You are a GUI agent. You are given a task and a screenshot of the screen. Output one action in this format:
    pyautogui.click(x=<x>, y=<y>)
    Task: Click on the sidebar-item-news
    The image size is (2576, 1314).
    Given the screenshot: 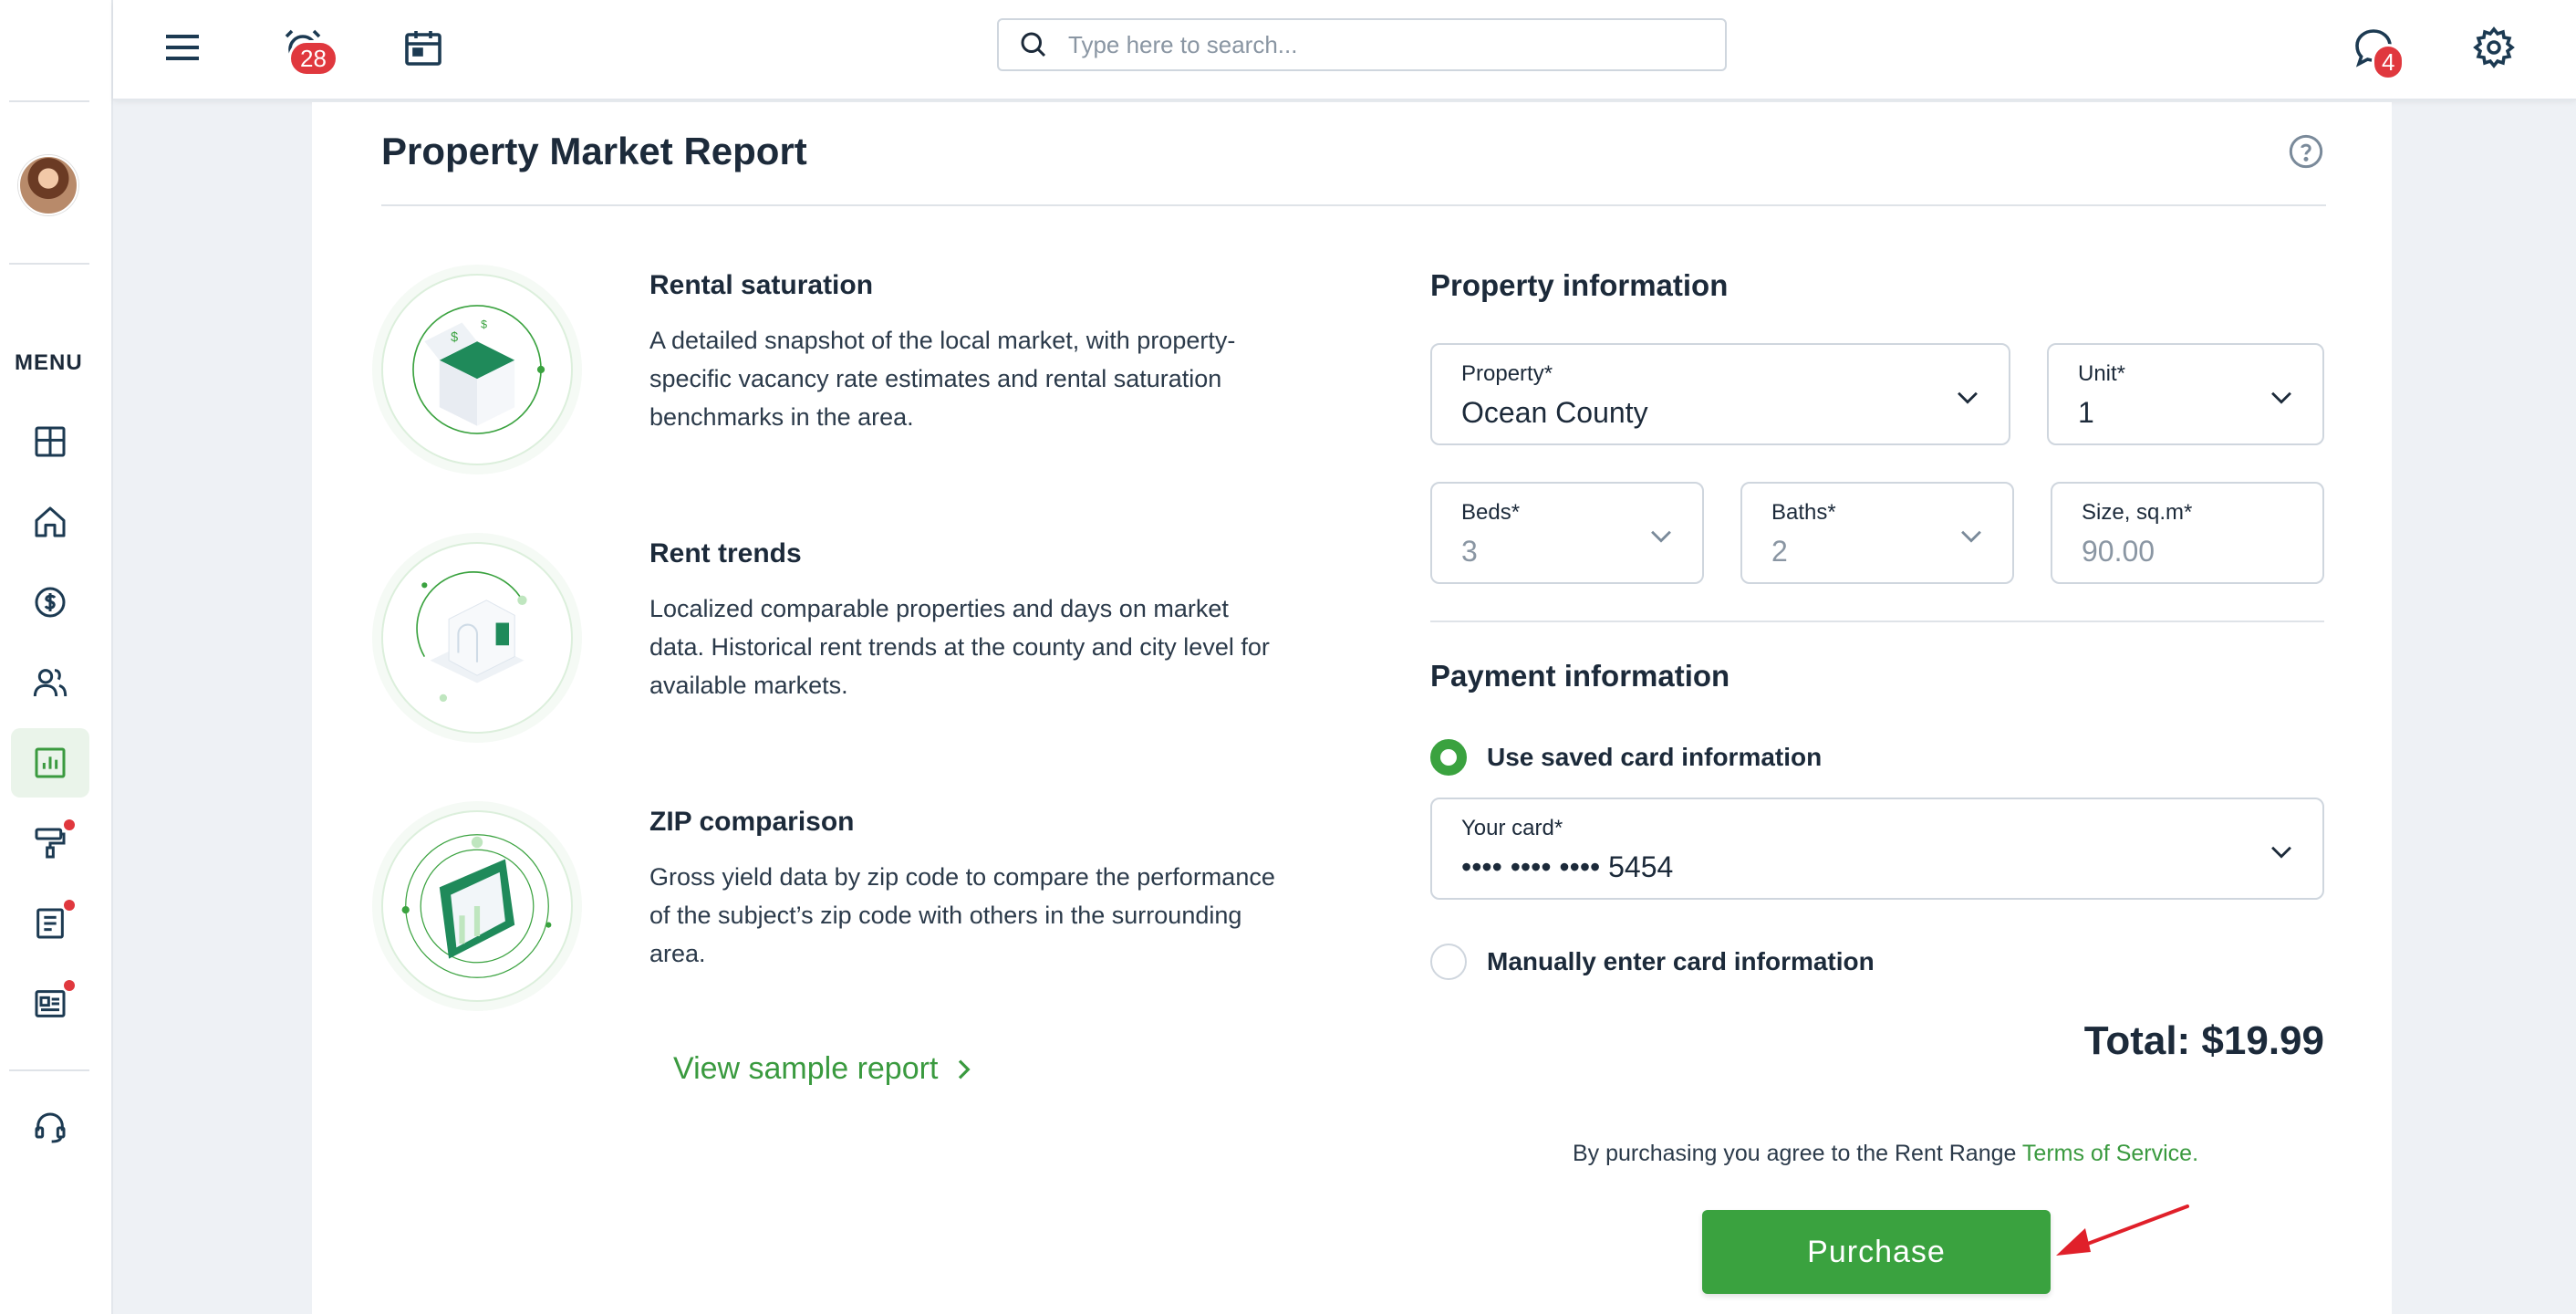 What is the action you would take?
    pyautogui.click(x=50, y=1003)
    